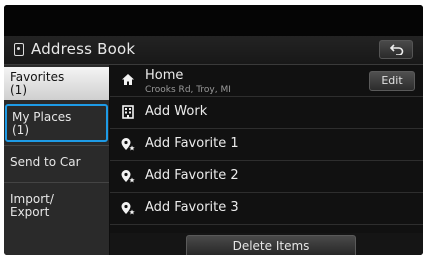 The image size is (427, 257). I want to click on list-item-label: Add Favorite 3, so click(192, 207).